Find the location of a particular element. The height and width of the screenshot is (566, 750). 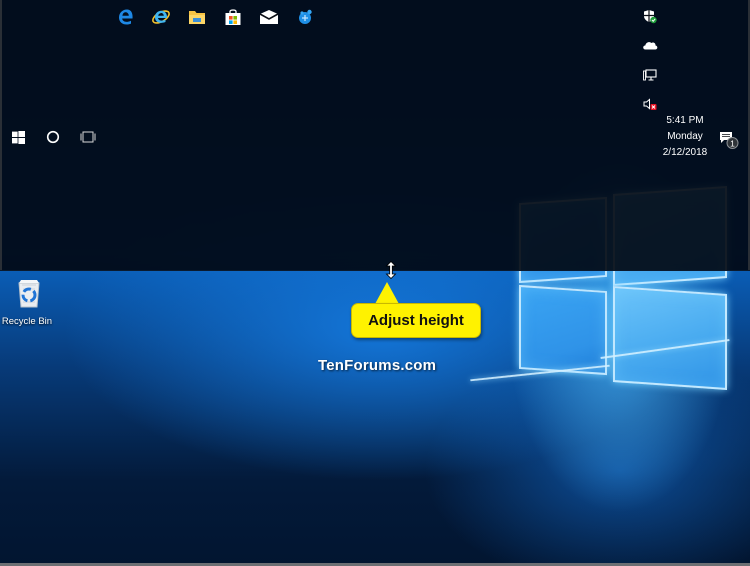

desktop-icon-label: Recycle Bin is located at coordinates (27, 321).